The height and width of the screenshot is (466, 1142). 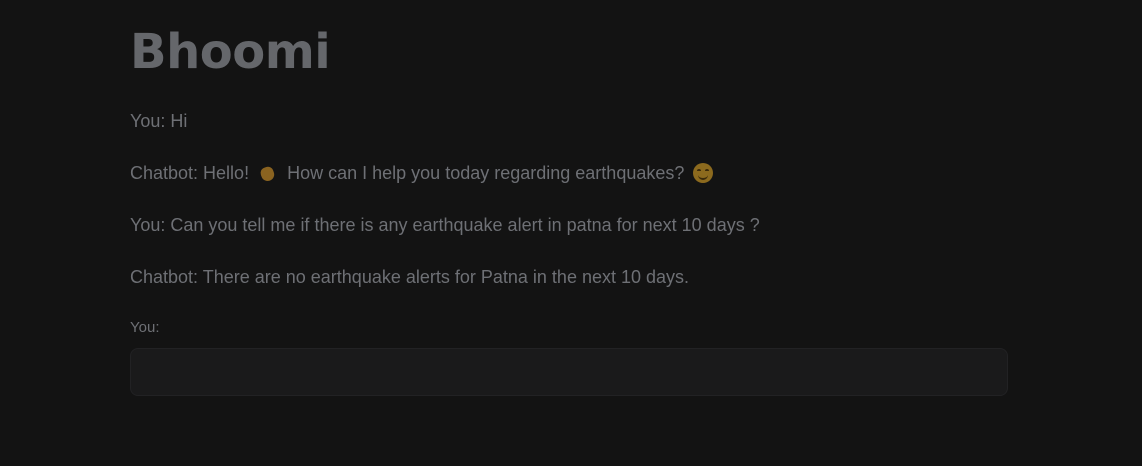 What do you see at coordinates (159, 121) in the screenshot?
I see `user-message: You: Hi` at bounding box center [159, 121].